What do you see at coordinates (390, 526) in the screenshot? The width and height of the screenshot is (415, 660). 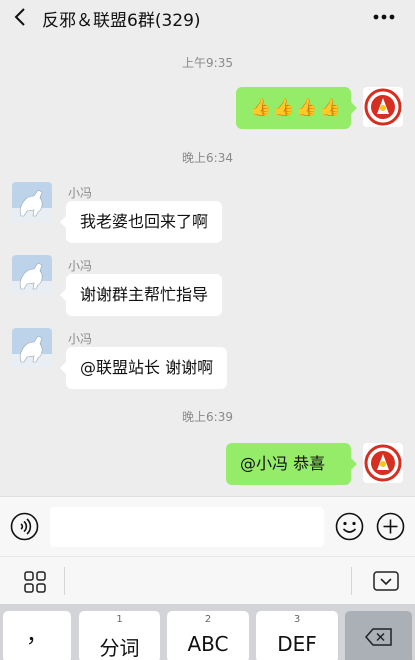 I see `plus-icon` at bounding box center [390, 526].